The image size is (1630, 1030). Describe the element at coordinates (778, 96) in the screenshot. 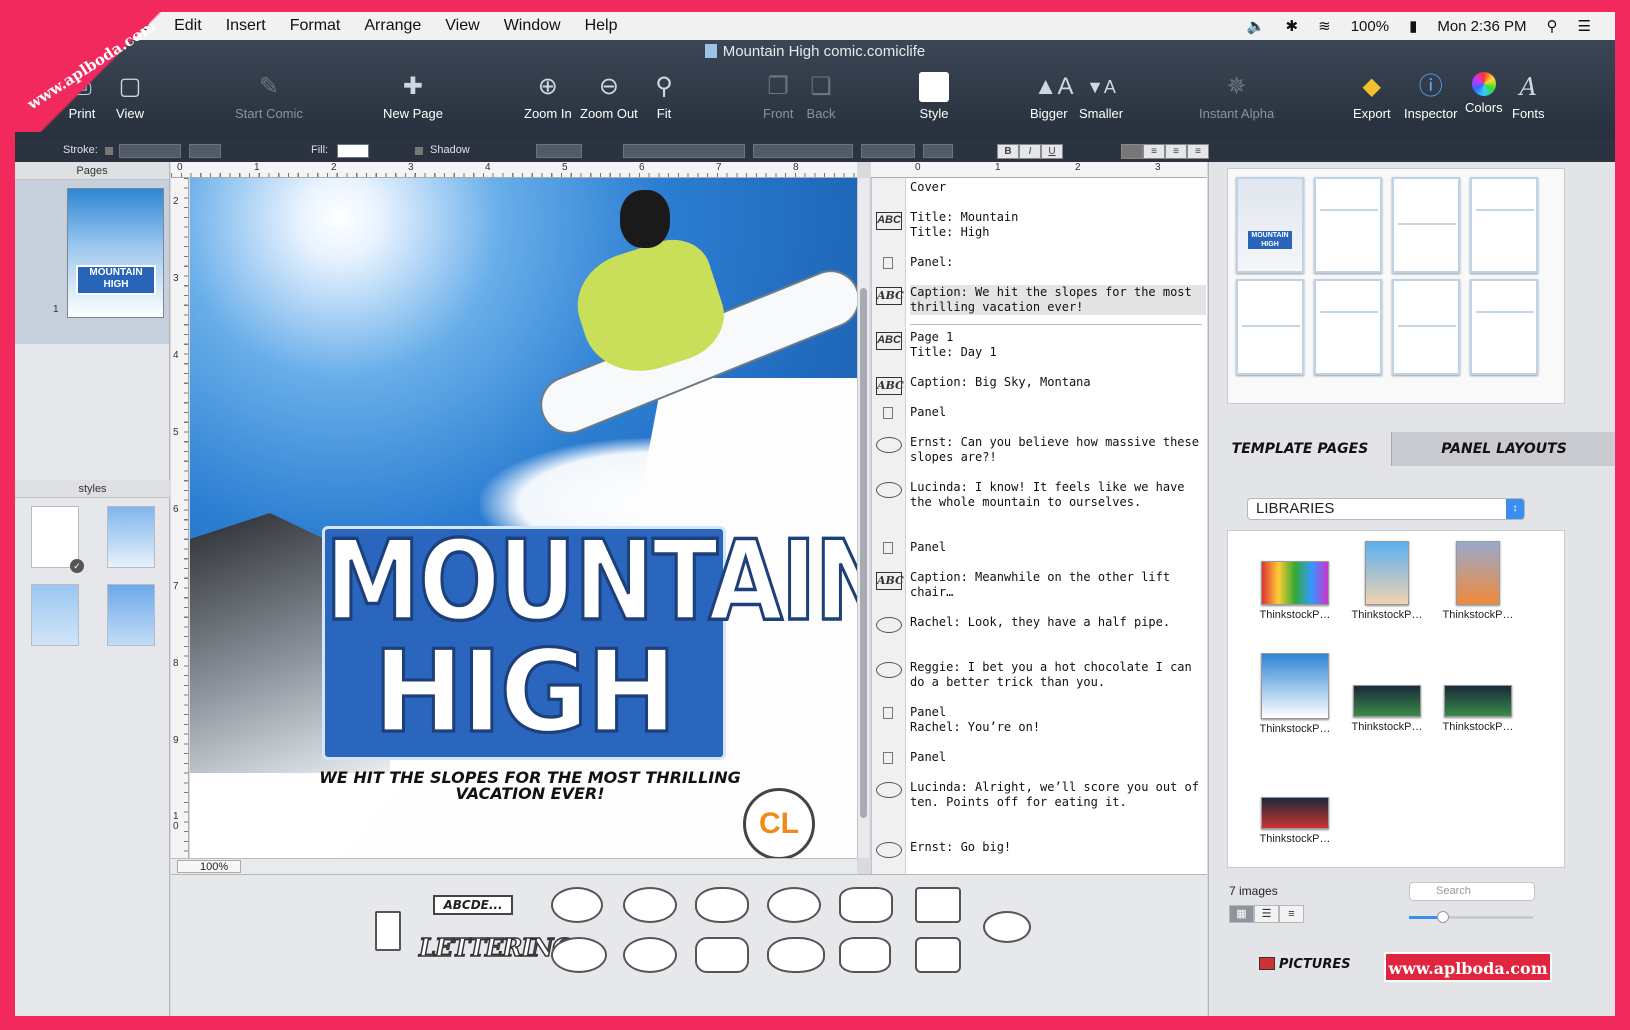

I see `front-button: ❐ Front` at that location.